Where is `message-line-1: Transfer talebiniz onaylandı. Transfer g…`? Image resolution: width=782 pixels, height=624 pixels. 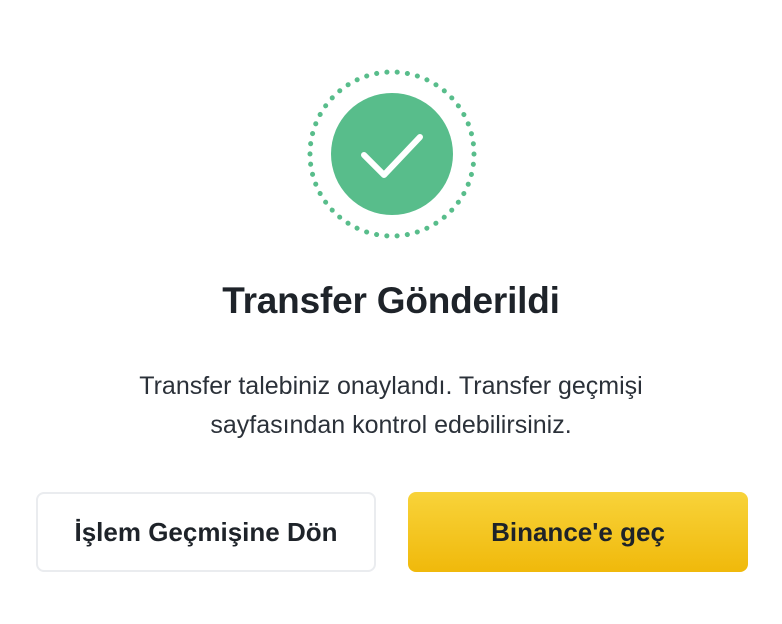 message-line-1: Transfer talebiniz onaylandı. Transfer g… is located at coordinates (391, 386).